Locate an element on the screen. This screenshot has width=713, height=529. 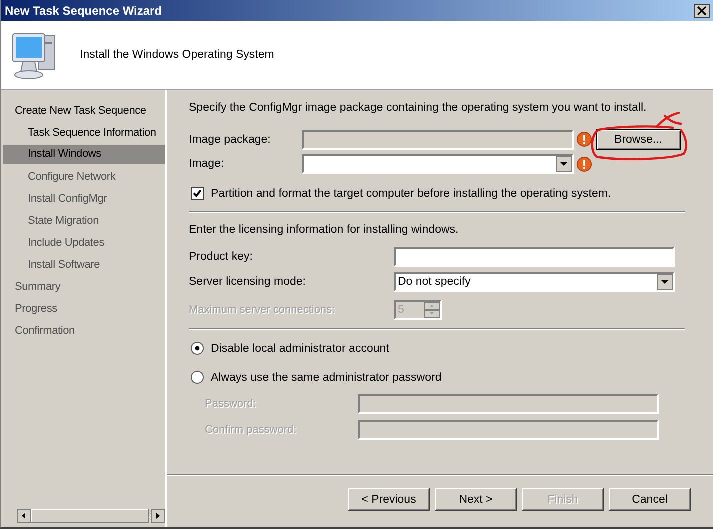
wizard-button: < Previous is located at coordinates (389, 499).